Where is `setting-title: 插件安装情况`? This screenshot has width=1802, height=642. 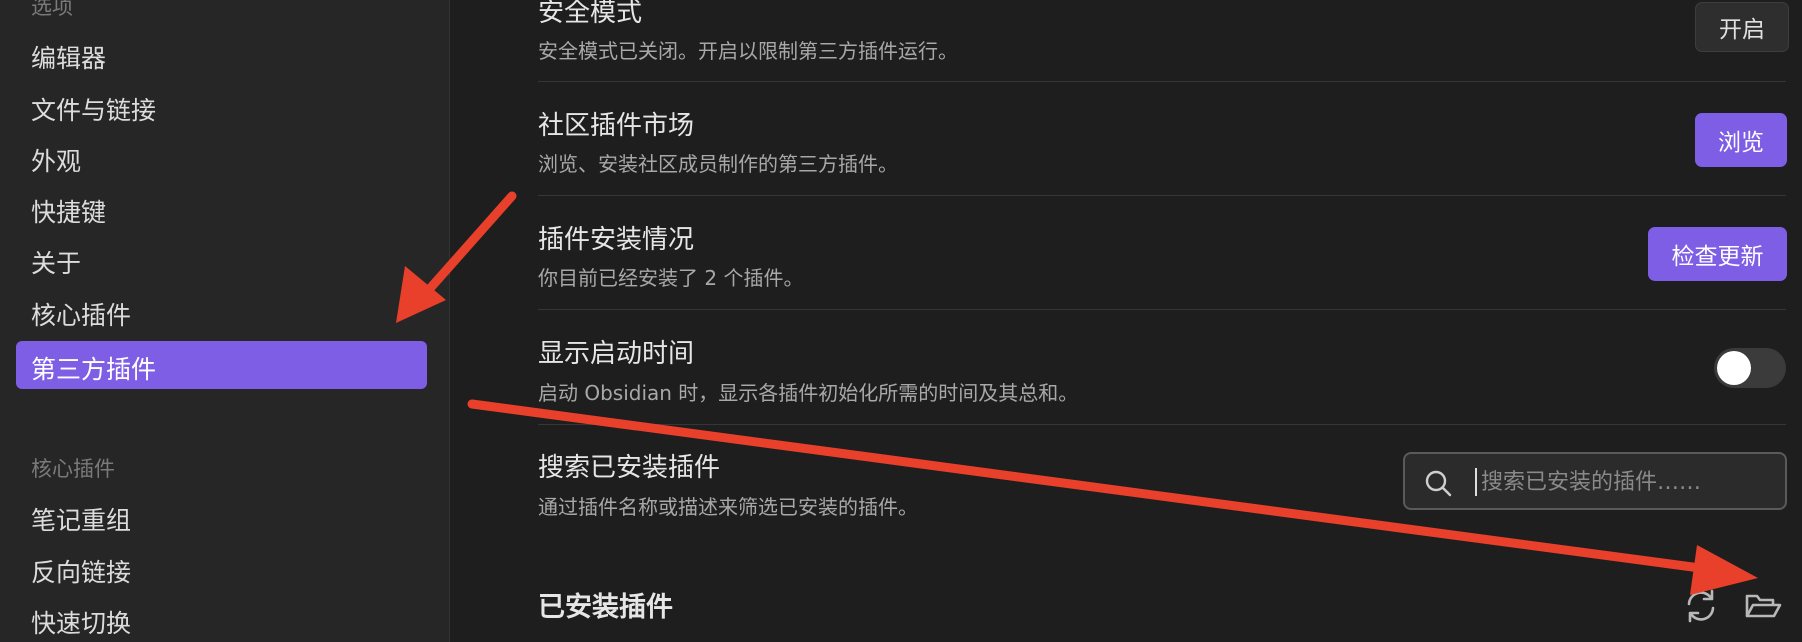
setting-title: 插件安装情况 is located at coordinates (616, 240).